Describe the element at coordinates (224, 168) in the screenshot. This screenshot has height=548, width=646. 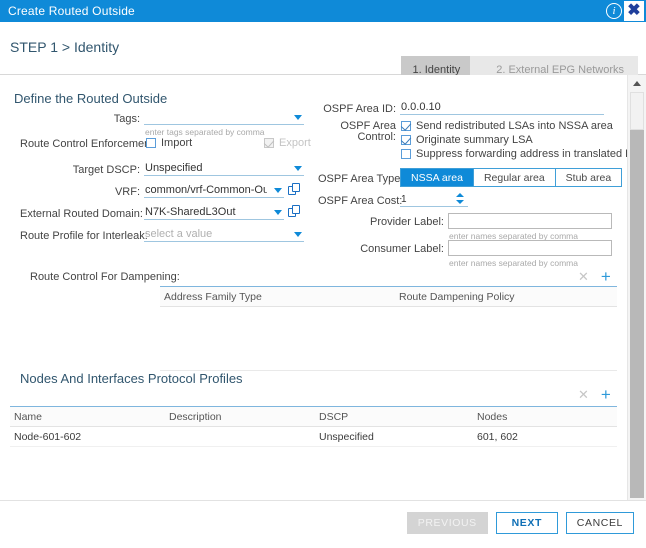
I see `target-dscp-select: Unspecified` at that location.